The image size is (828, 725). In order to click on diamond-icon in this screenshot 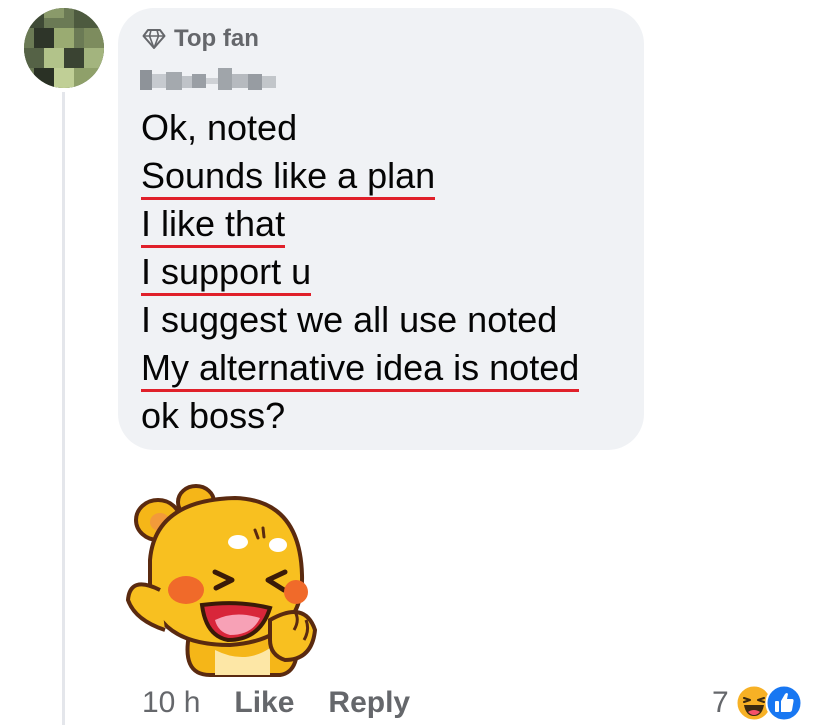, I will do `click(154, 39)`.